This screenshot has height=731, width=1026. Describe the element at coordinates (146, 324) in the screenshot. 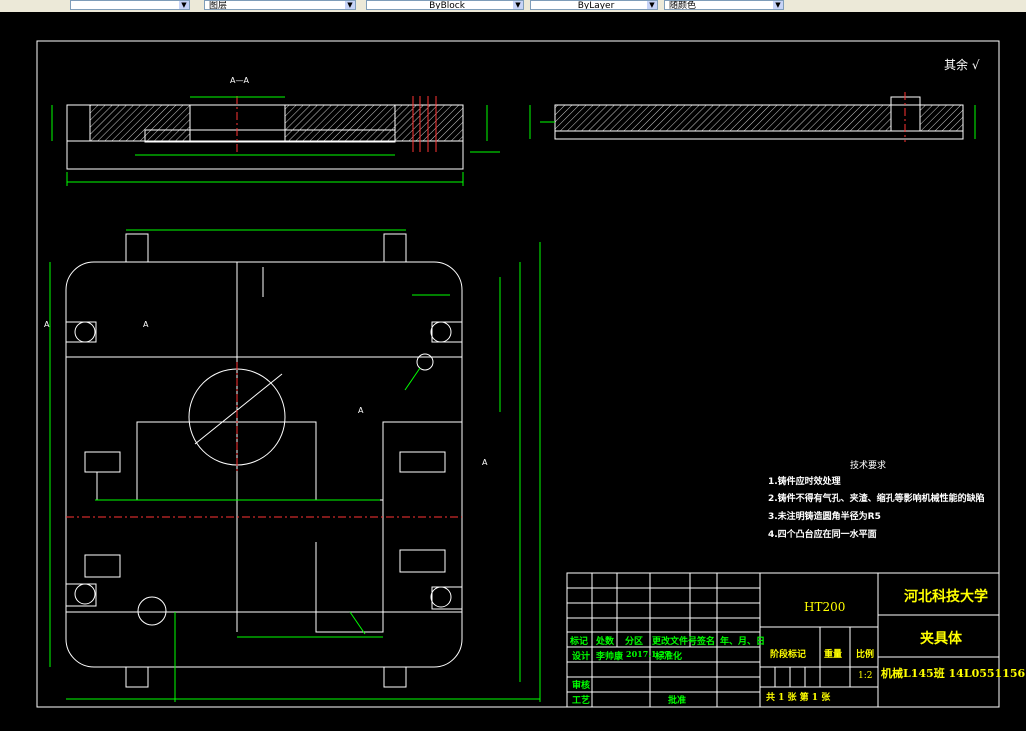

I see `section-marker-mid: A` at that location.